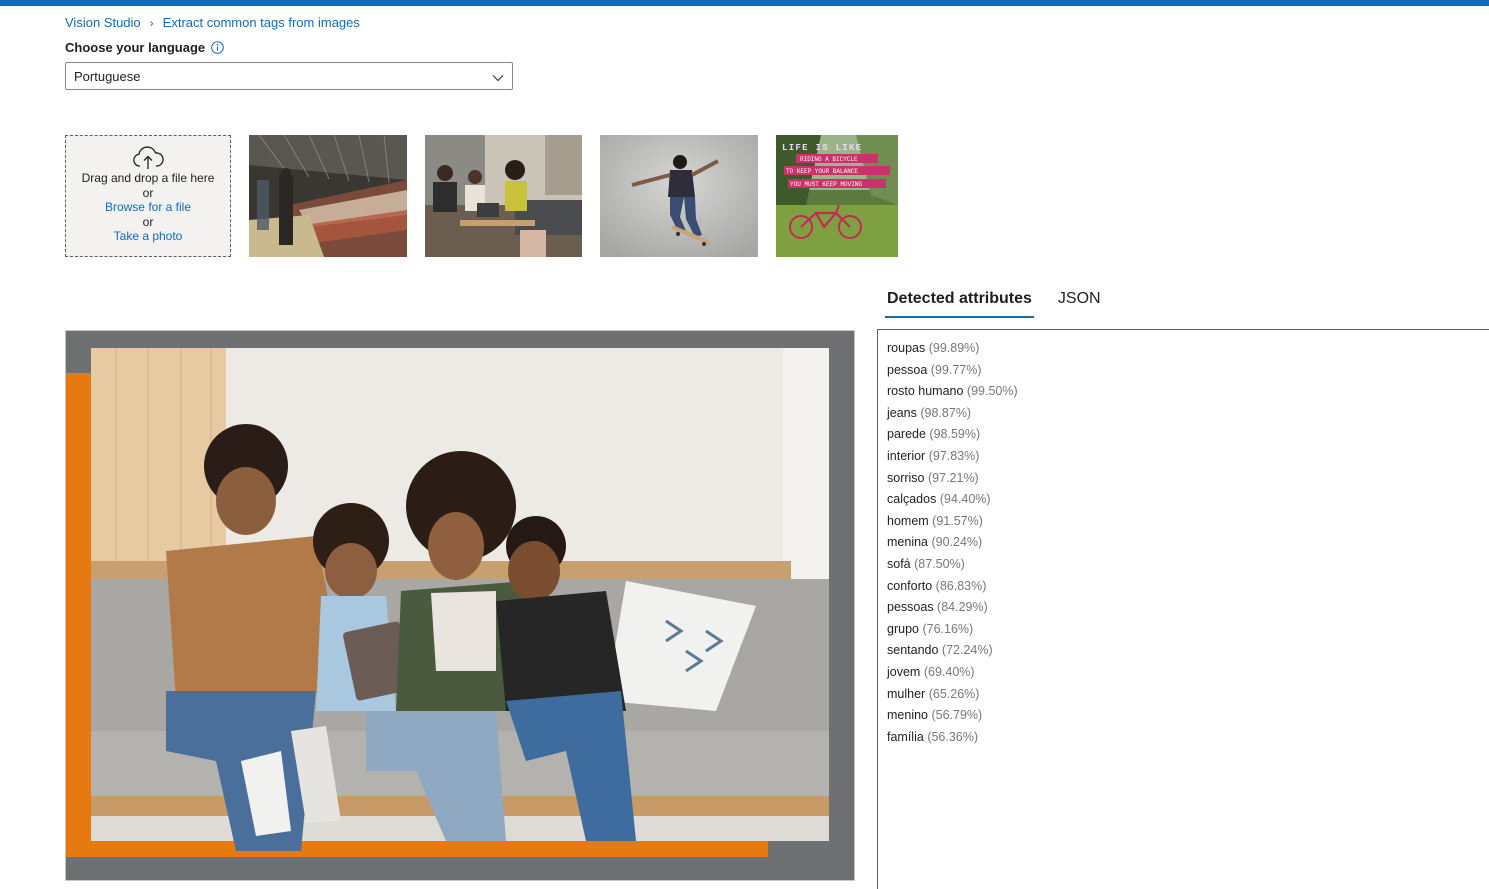 This screenshot has height=889, width=1489. I want to click on attribute-confidence: (94.40%), so click(965, 499).